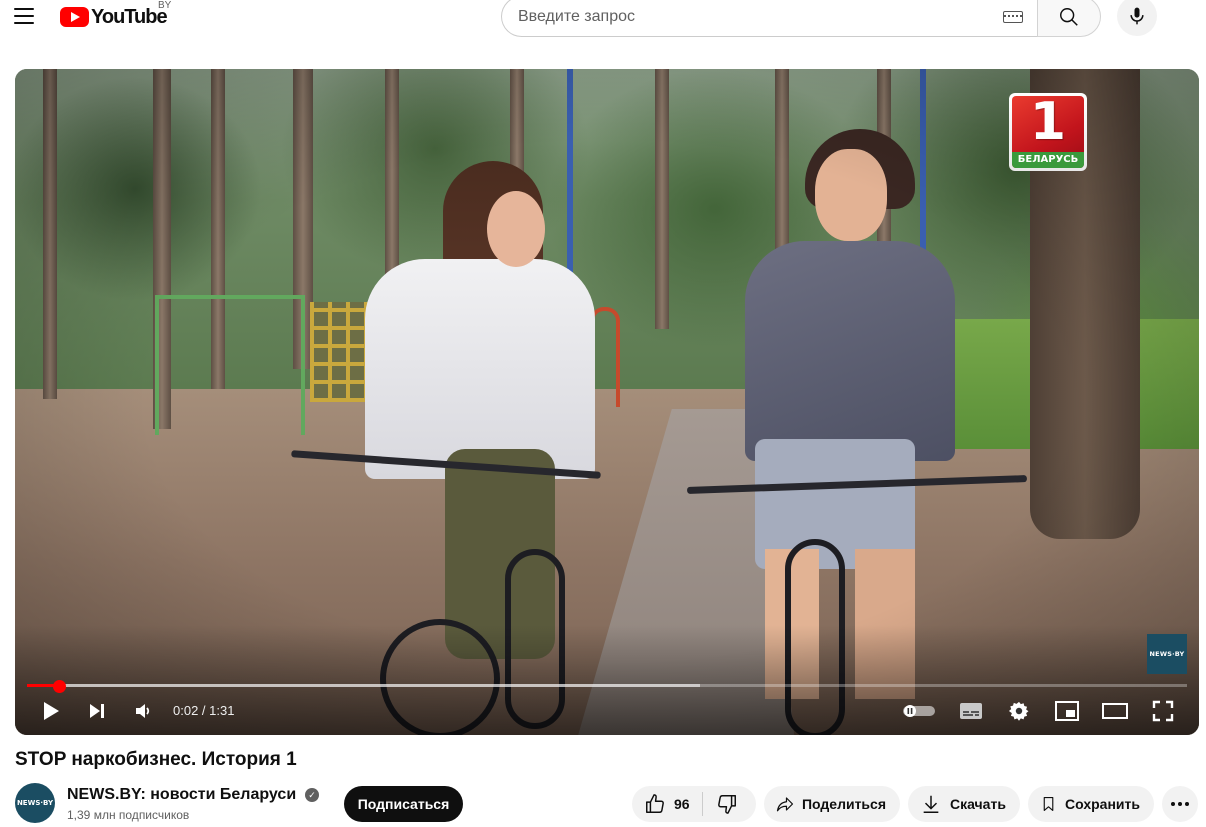 Image resolution: width=1206 pixels, height=827 pixels. What do you see at coordinates (129, 16) in the screenshot?
I see `logo-text: YouTube` at bounding box center [129, 16].